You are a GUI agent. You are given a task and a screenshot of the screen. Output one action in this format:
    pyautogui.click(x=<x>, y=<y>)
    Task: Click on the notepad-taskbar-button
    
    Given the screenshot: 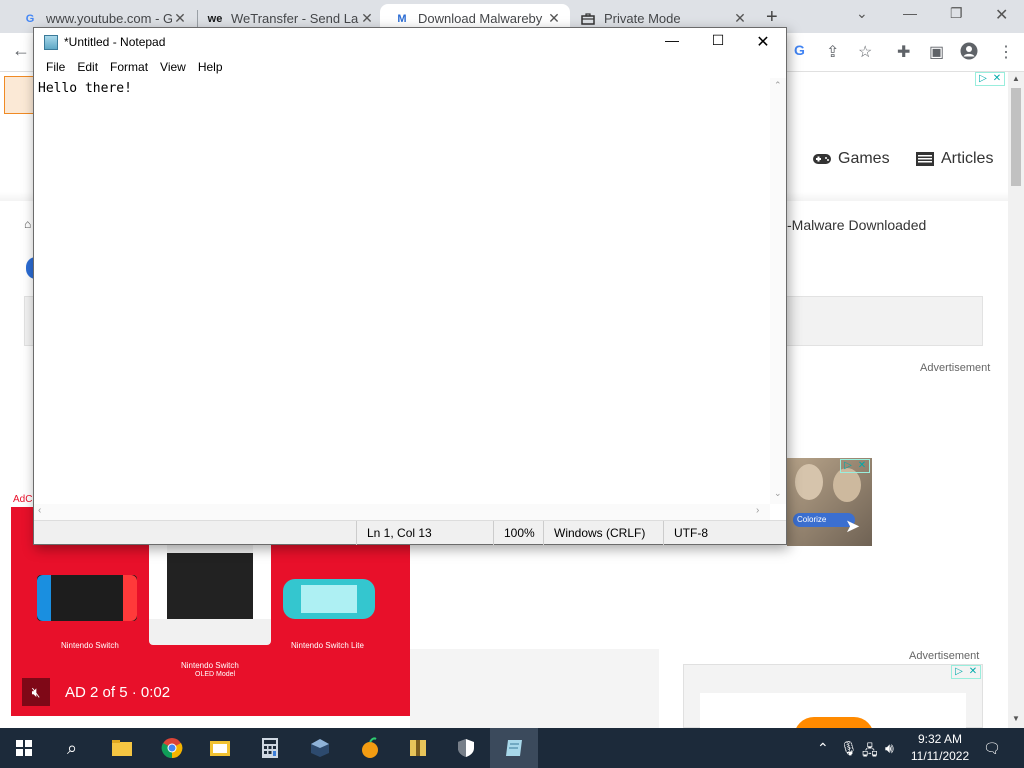 What is the action you would take?
    pyautogui.click(x=514, y=748)
    